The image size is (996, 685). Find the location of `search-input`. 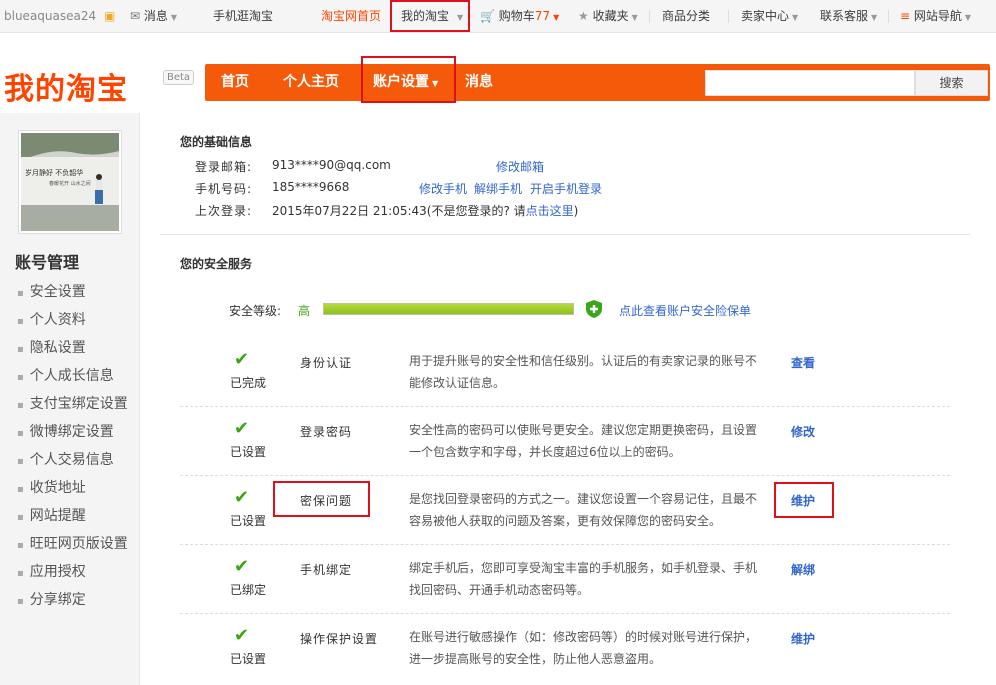

search-input is located at coordinates (810, 83).